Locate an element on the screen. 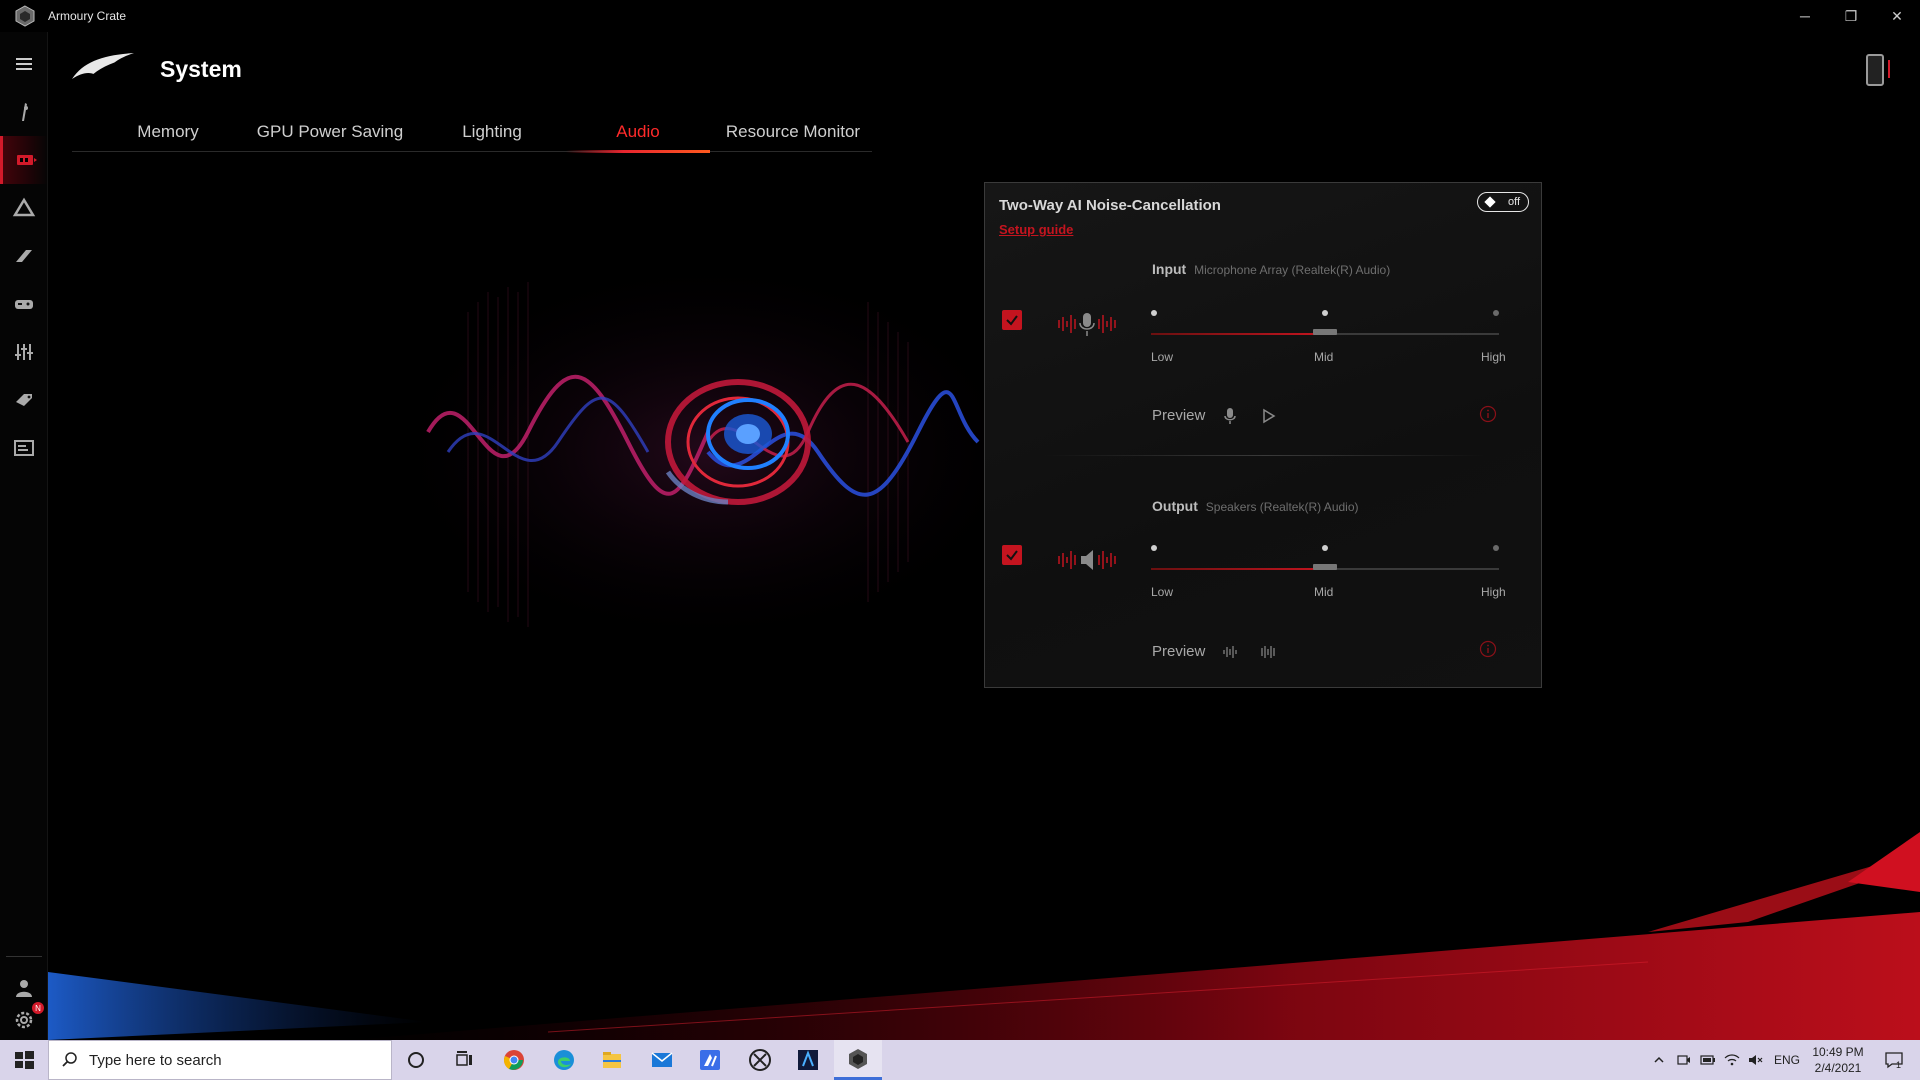 This screenshot has width=1920, height=1080. sidebar-item-aura is located at coordinates (24, 208).